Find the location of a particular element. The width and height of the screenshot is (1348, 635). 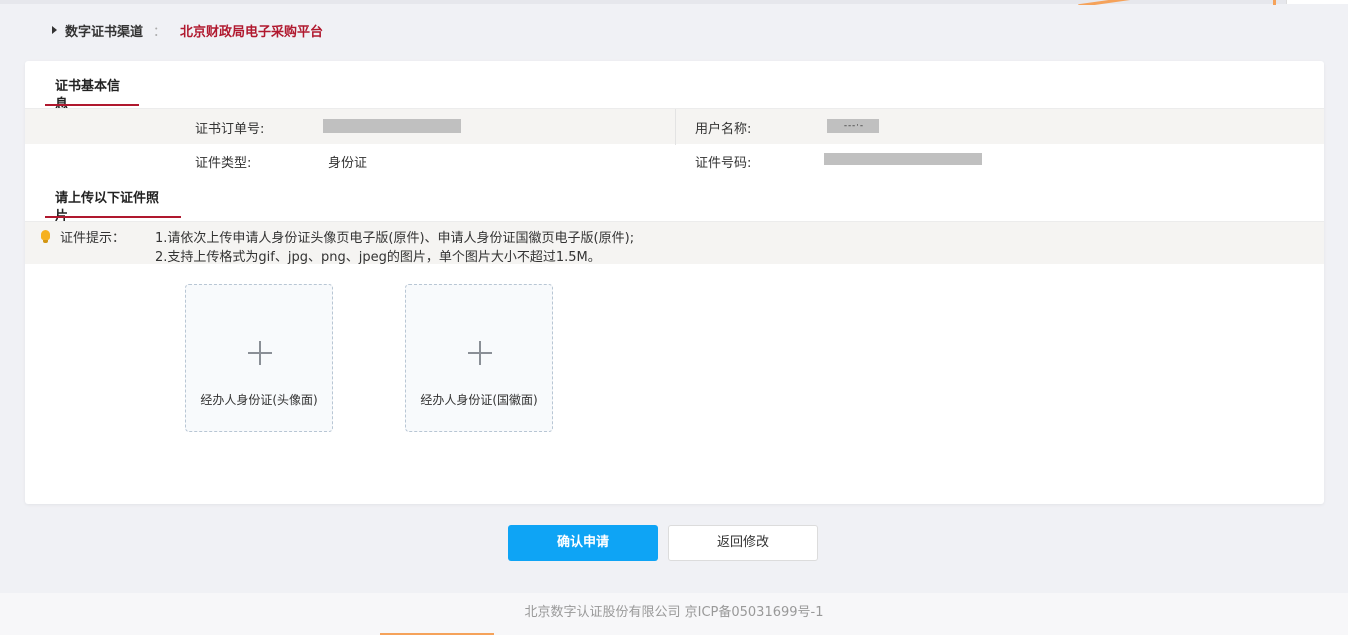

upload-caption: 经办人身份证(国徽面) is located at coordinates (479, 400).